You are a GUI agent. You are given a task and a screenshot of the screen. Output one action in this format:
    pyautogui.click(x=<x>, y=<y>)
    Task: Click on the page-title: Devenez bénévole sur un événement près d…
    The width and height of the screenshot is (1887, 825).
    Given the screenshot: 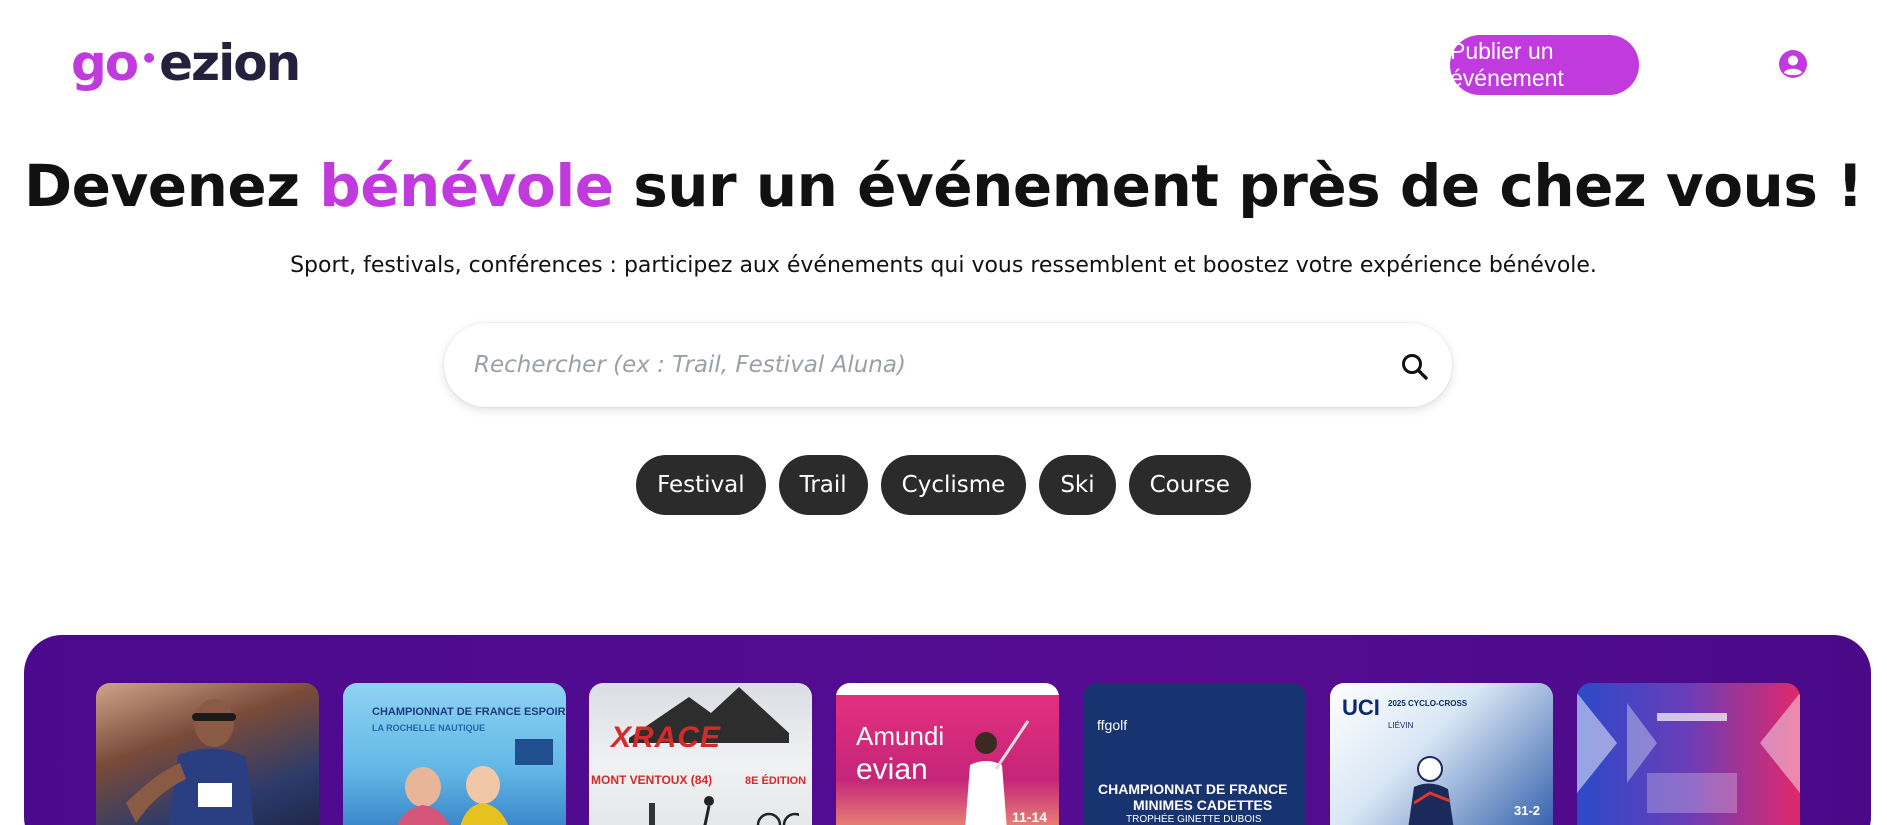 What is the action you would take?
    pyautogui.click(x=943, y=186)
    